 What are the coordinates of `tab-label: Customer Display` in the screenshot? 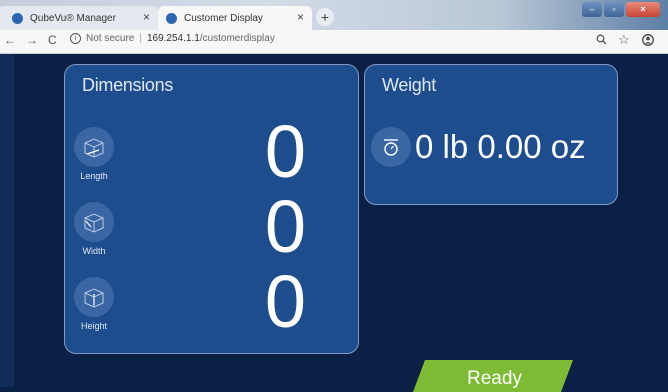 It's located at (223, 18).